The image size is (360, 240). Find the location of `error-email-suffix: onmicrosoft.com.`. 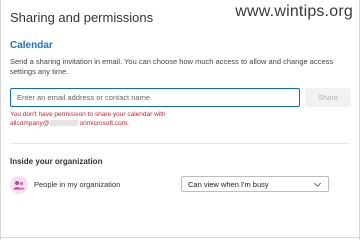

error-email-suffix: onmicrosoft.com. is located at coordinates (104, 123).